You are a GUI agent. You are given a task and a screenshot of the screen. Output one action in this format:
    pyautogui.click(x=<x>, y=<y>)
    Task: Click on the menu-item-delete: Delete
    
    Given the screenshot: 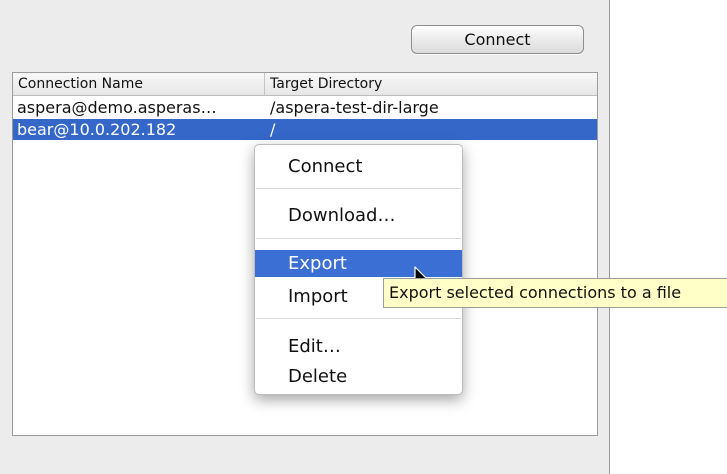 What is the action you would take?
    pyautogui.click(x=358, y=376)
    